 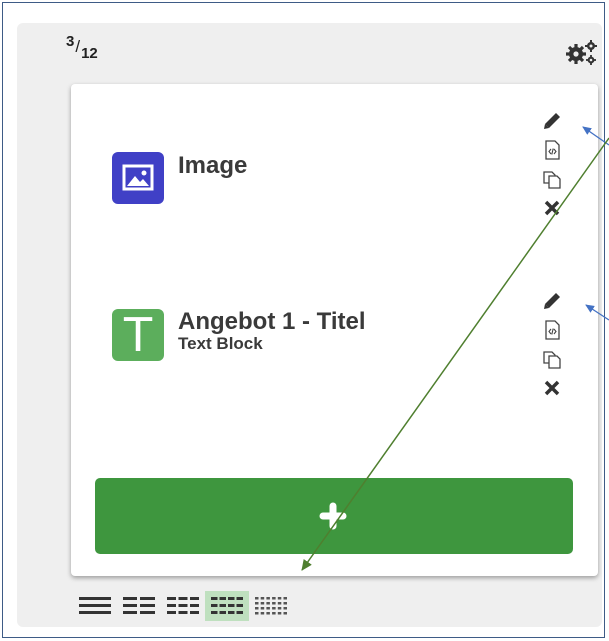 What do you see at coordinates (272, 321) in the screenshot?
I see `block-title: Angebot 1 - Titel` at bounding box center [272, 321].